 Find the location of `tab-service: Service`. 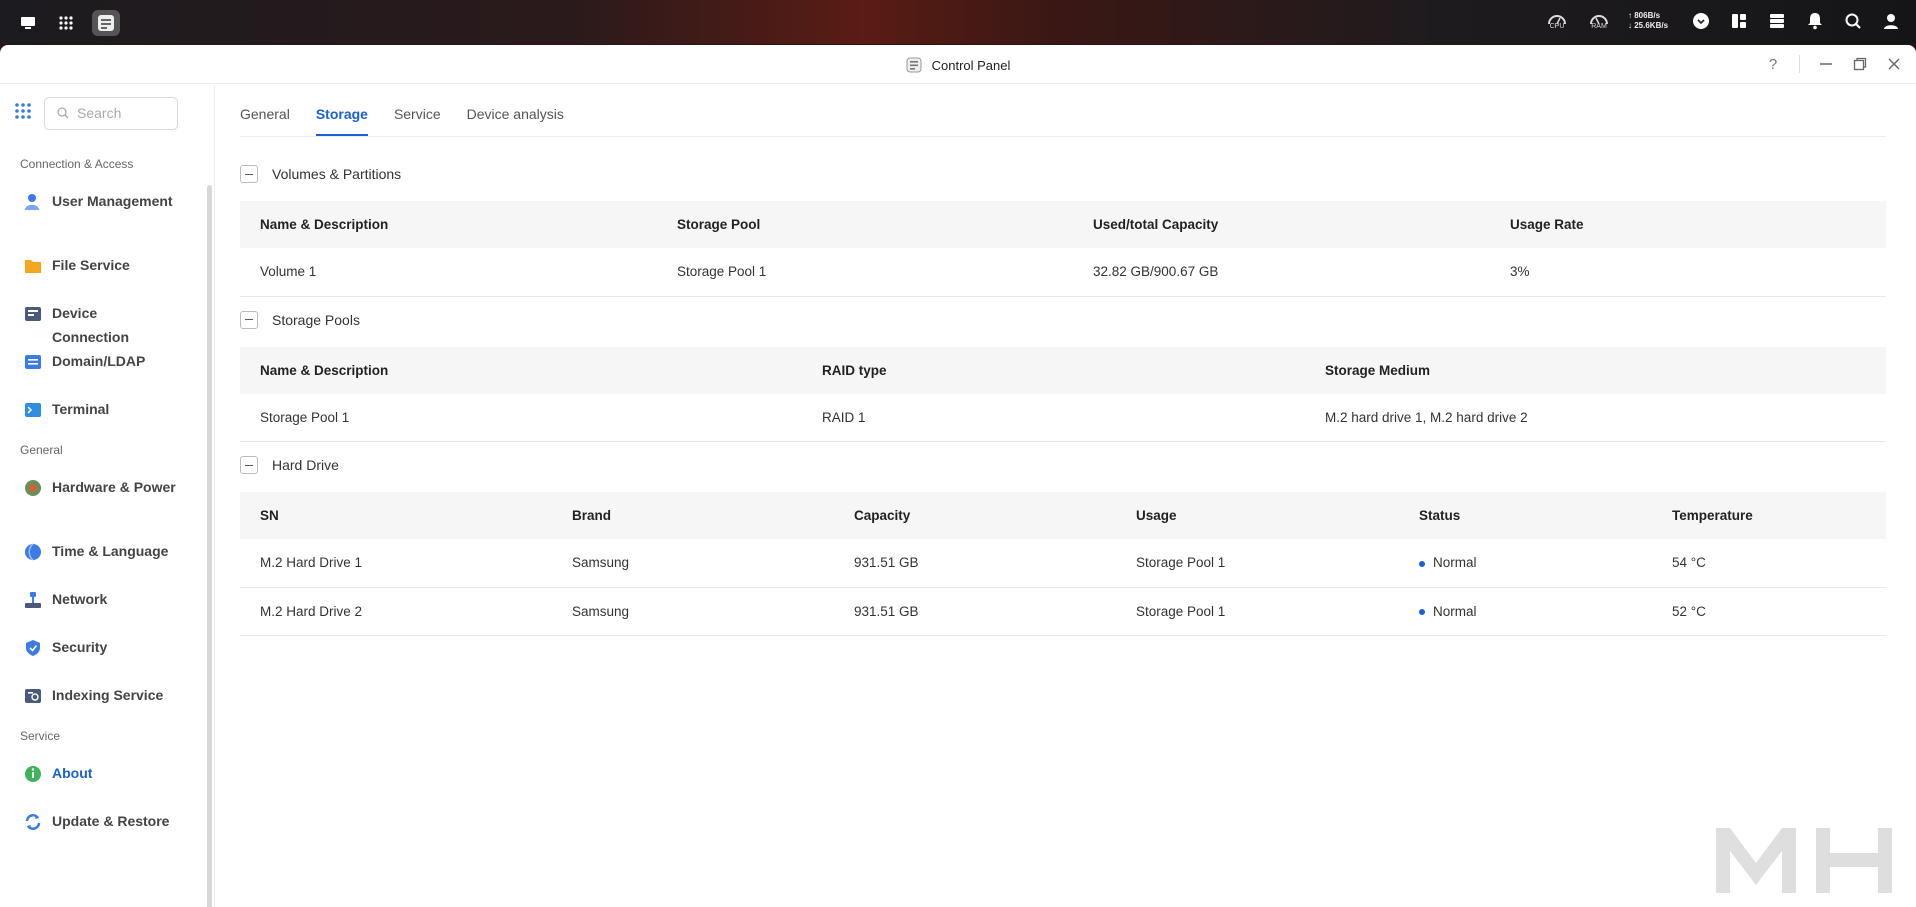

tab-service: Service is located at coordinates (417, 121).